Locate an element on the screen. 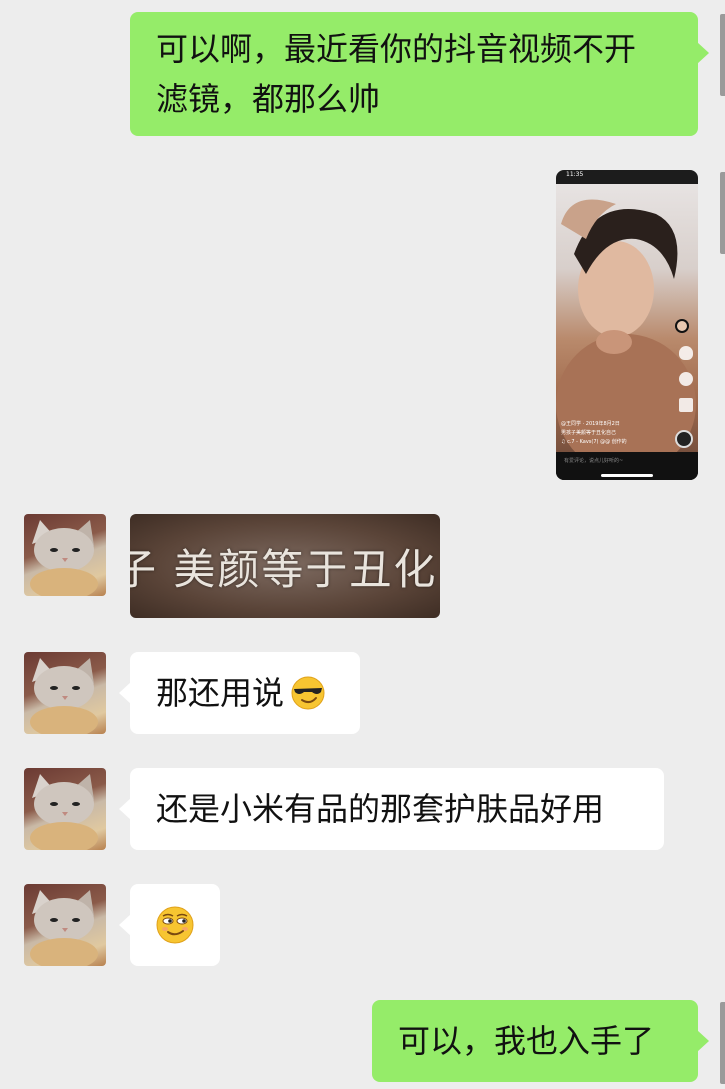  incoming-message-bubble: 还是小米有品的那套护肤品好用 is located at coordinates (391, 809).